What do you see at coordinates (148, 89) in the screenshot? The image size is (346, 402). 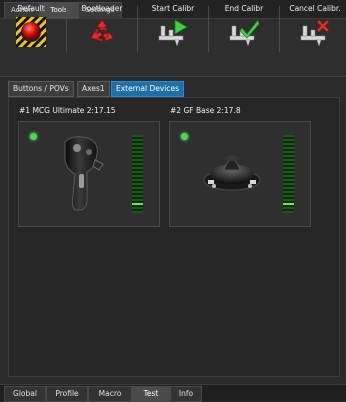 I see `tab-external-devices: External Devices` at bounding box center [148, 89].